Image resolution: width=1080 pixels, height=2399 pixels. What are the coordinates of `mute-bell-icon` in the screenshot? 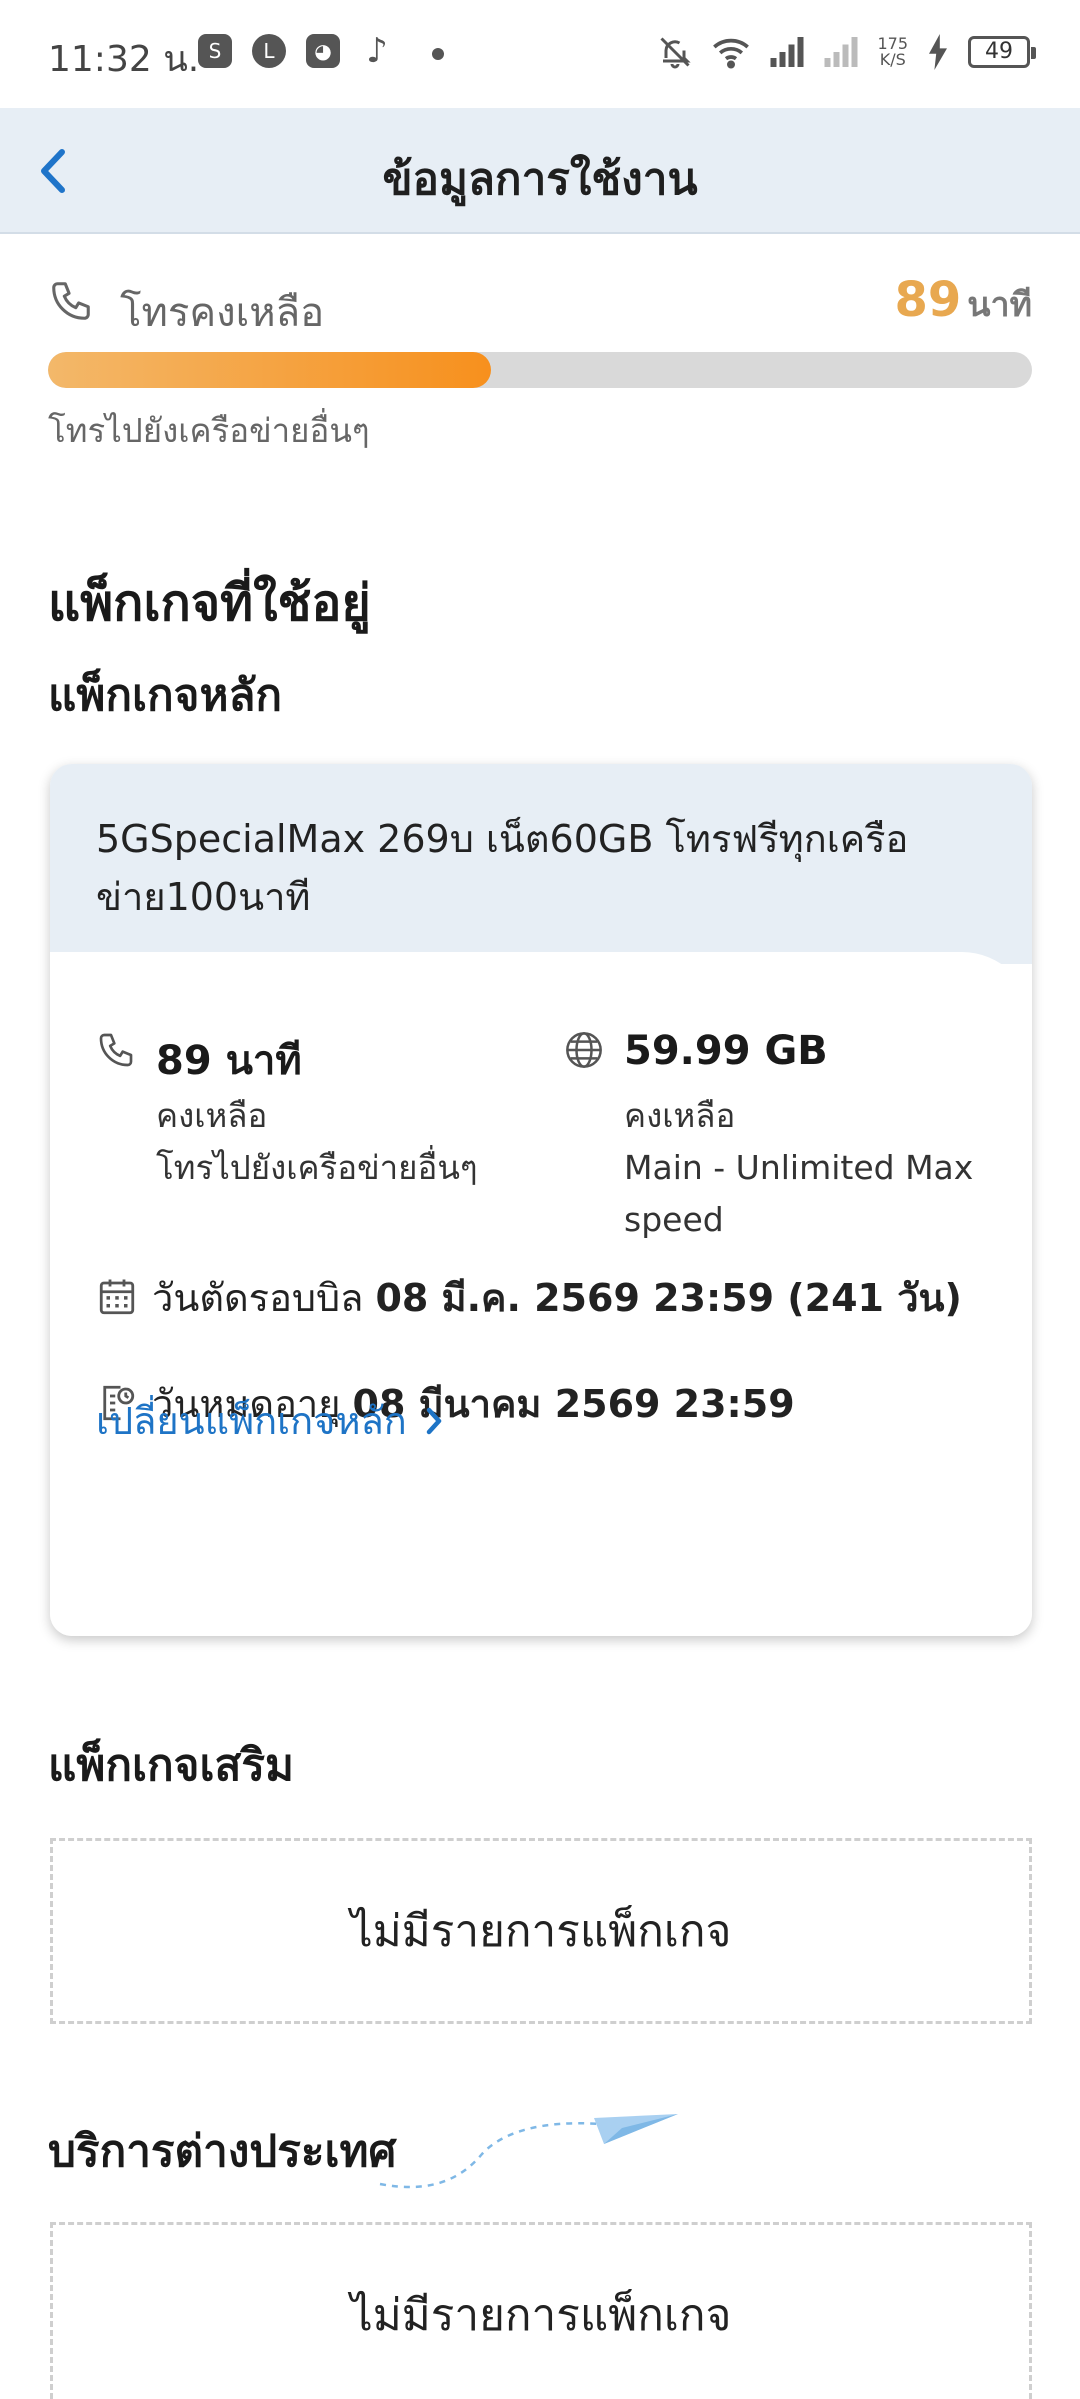 It's located at (676, 53).